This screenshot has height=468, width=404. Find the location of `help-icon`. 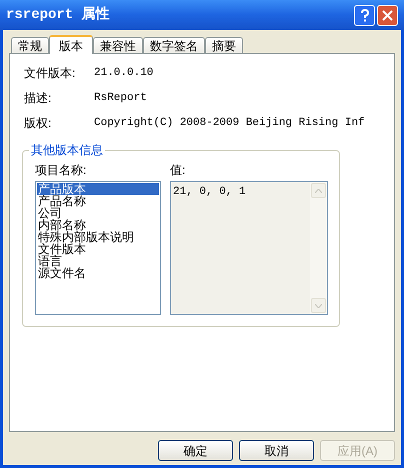

help-icon is located at coordinates (365, 15).